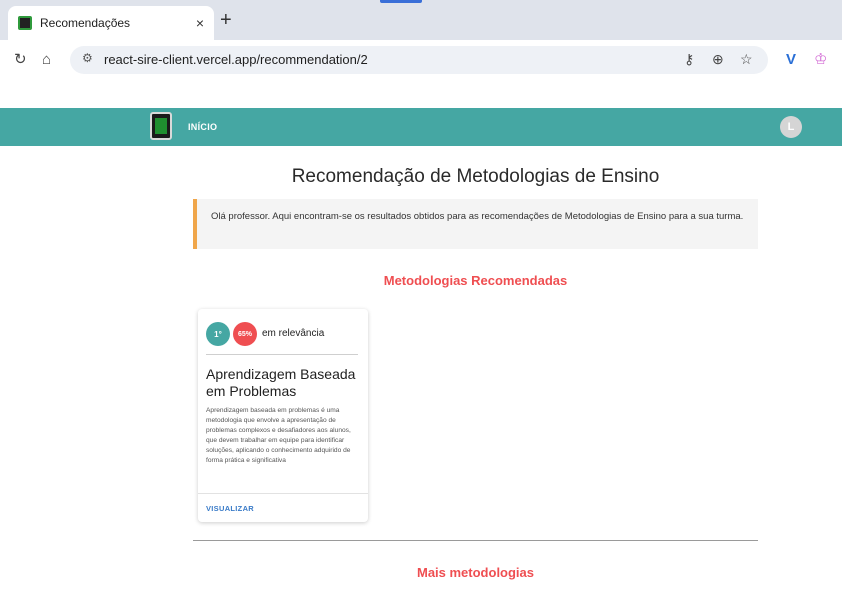 The height and width of the screenshot is (593, 842). Describe the element at coordinates (475, 176) in the screenshot. I see `page-title: Recomendação de Metodologias de Ensino` at that location.